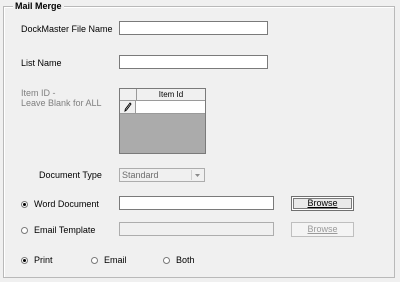 Image resolution: width=400 pixels, height=282 pixels. I want to click on row-indicator, so click(128, 107).